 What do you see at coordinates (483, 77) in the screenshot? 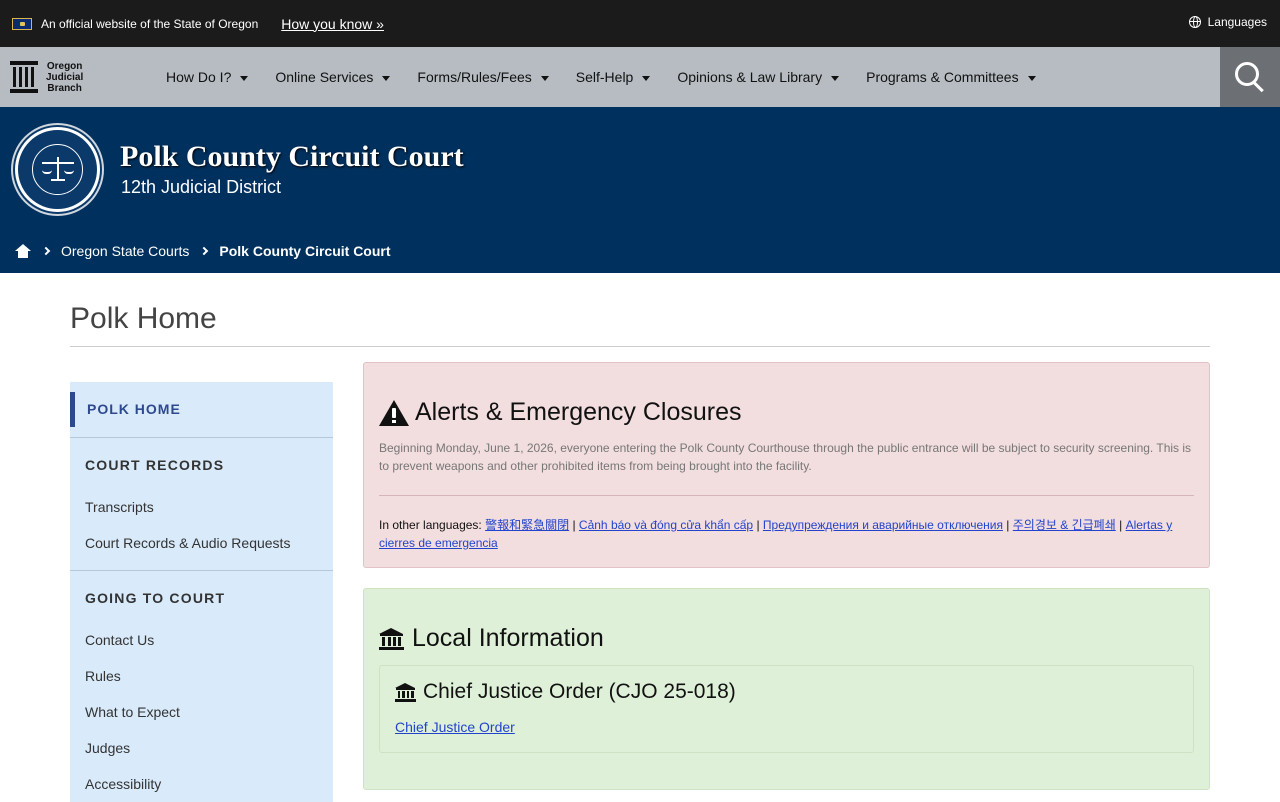
I see `nav-item-forms-rules-fees: Forms/Rules/Fees` at bounding box center [483, 77].